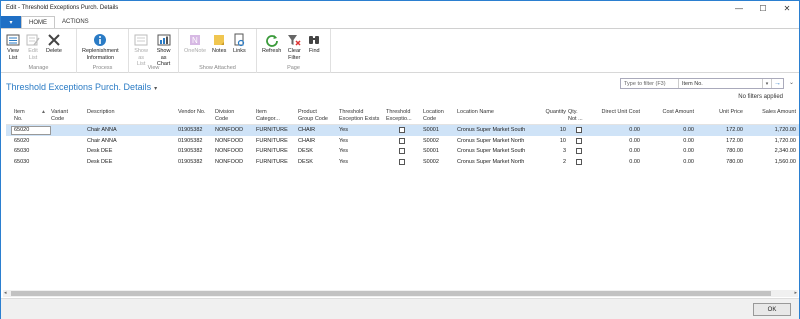 The image size is (800, 319). What do you see at coordinates (81, 87) in the screenshot?
I see `page-title: Threshold Exceptions Purch. Details ▾` at bounding box center [81, 87].